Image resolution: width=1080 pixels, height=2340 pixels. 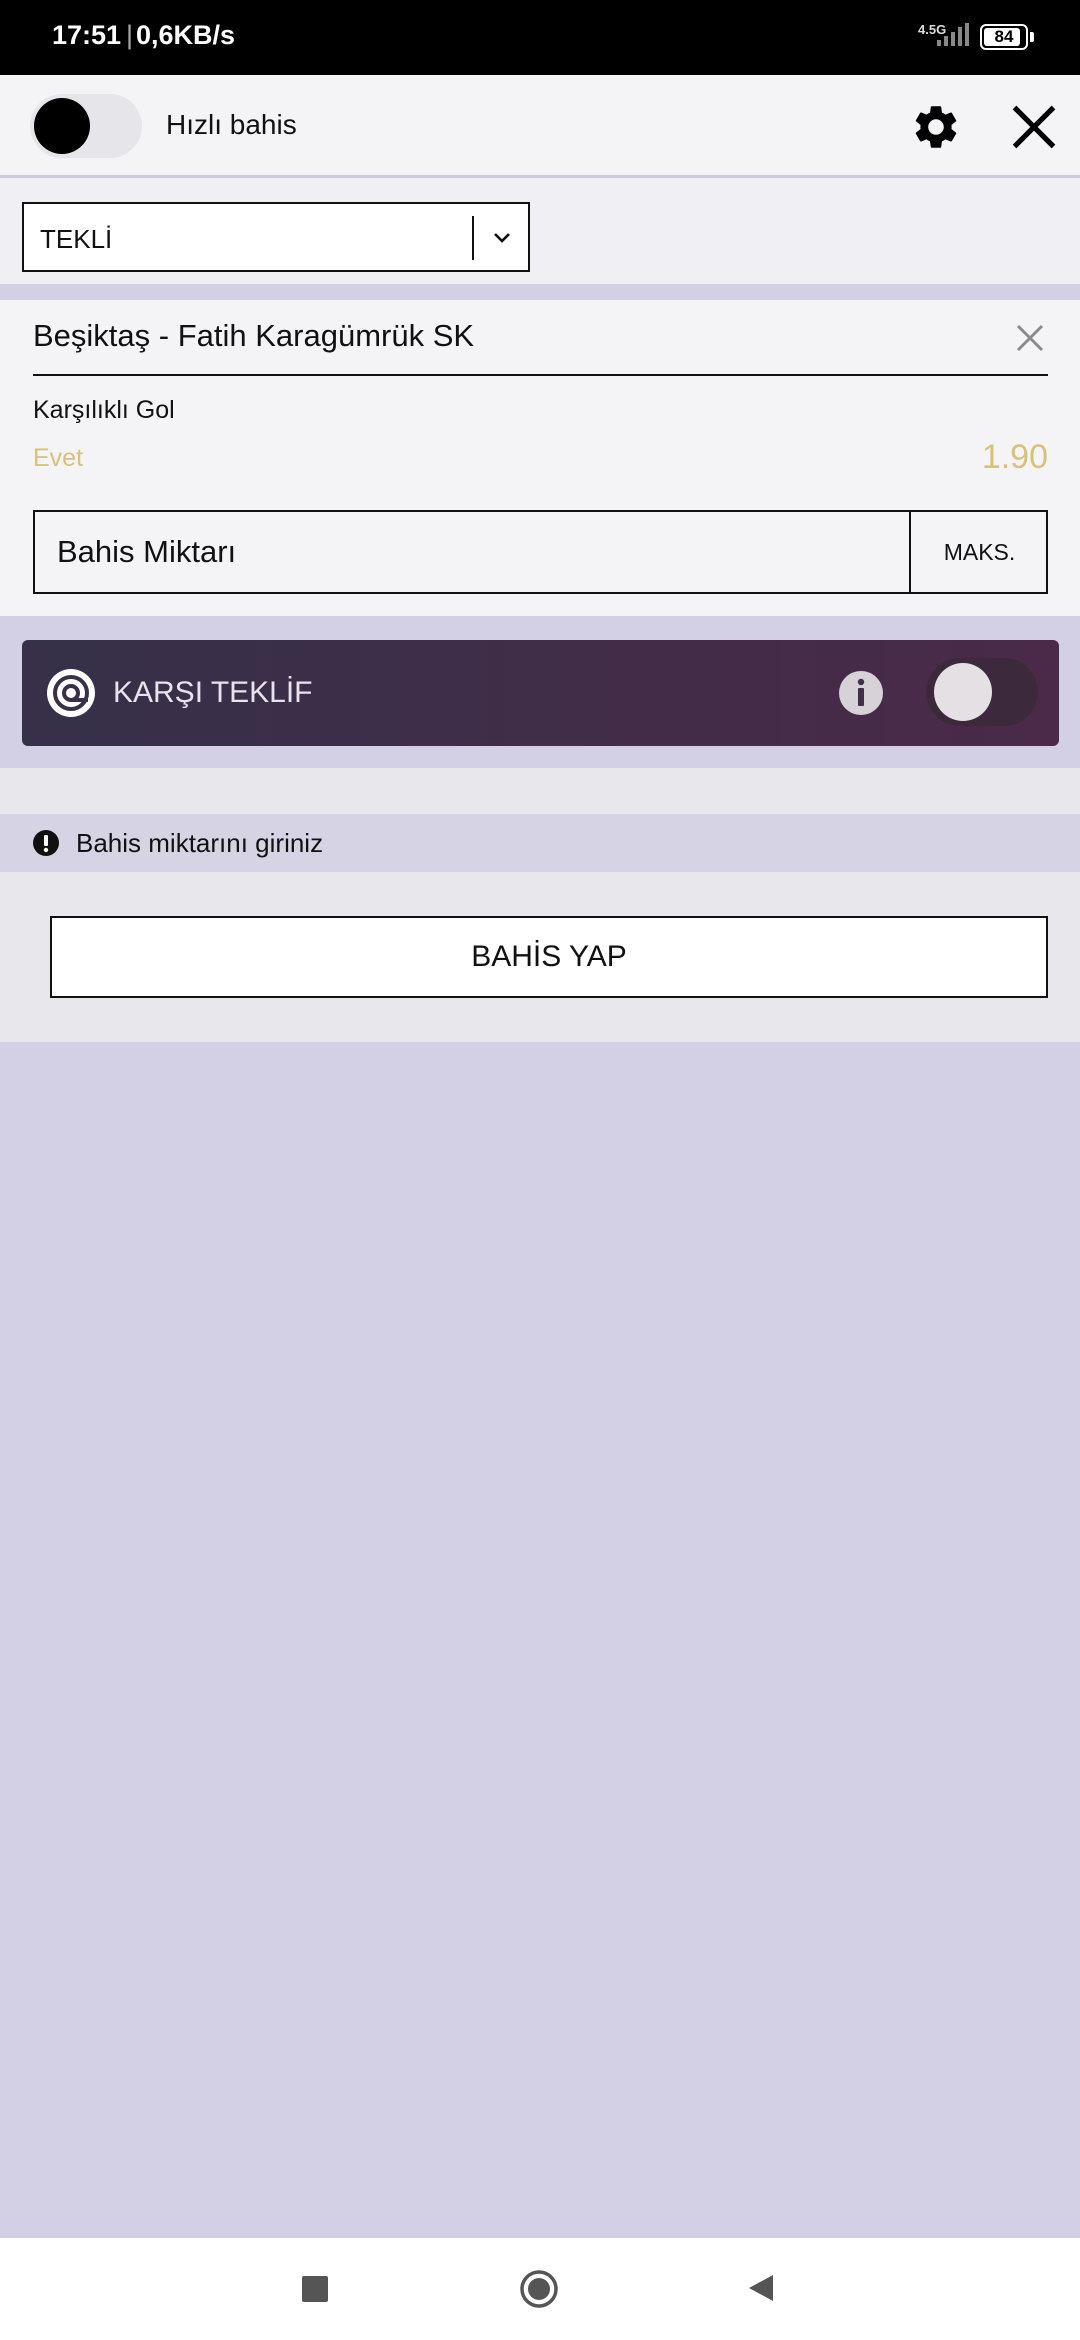 What do you see at coordinates (213, 692) in the screenshot?
I see `counter-offer-label: KARŞI TEKLİF` at bounding box center [213, 692].